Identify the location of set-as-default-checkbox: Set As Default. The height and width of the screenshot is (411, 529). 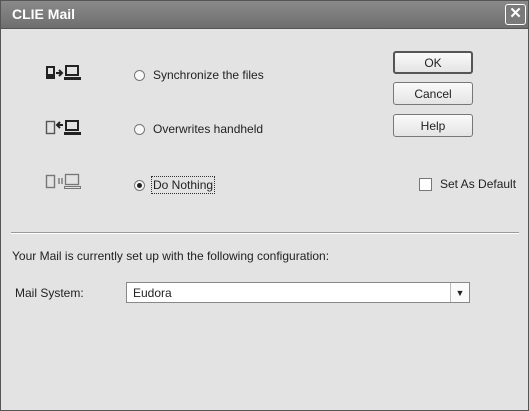
(467, 184).